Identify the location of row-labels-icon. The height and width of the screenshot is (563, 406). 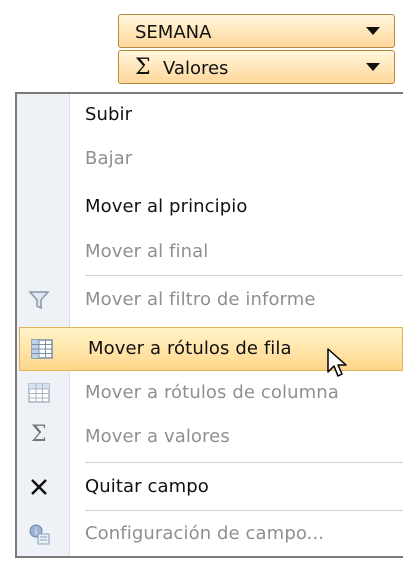
(42, 349).